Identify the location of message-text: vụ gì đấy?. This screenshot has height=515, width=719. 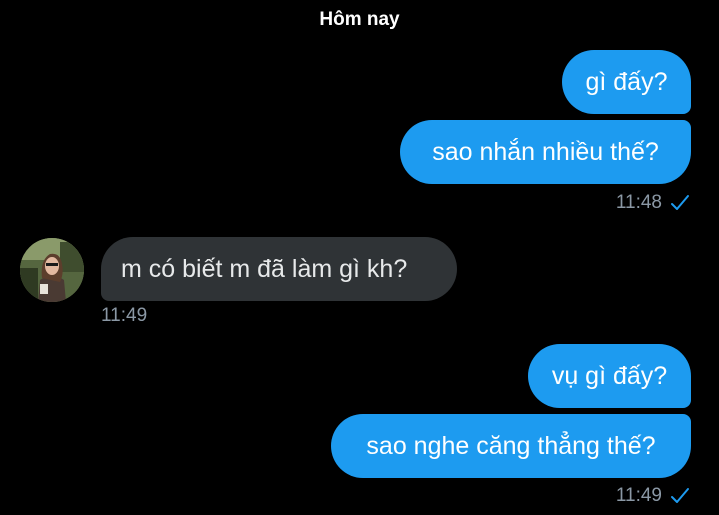
(609, 376).